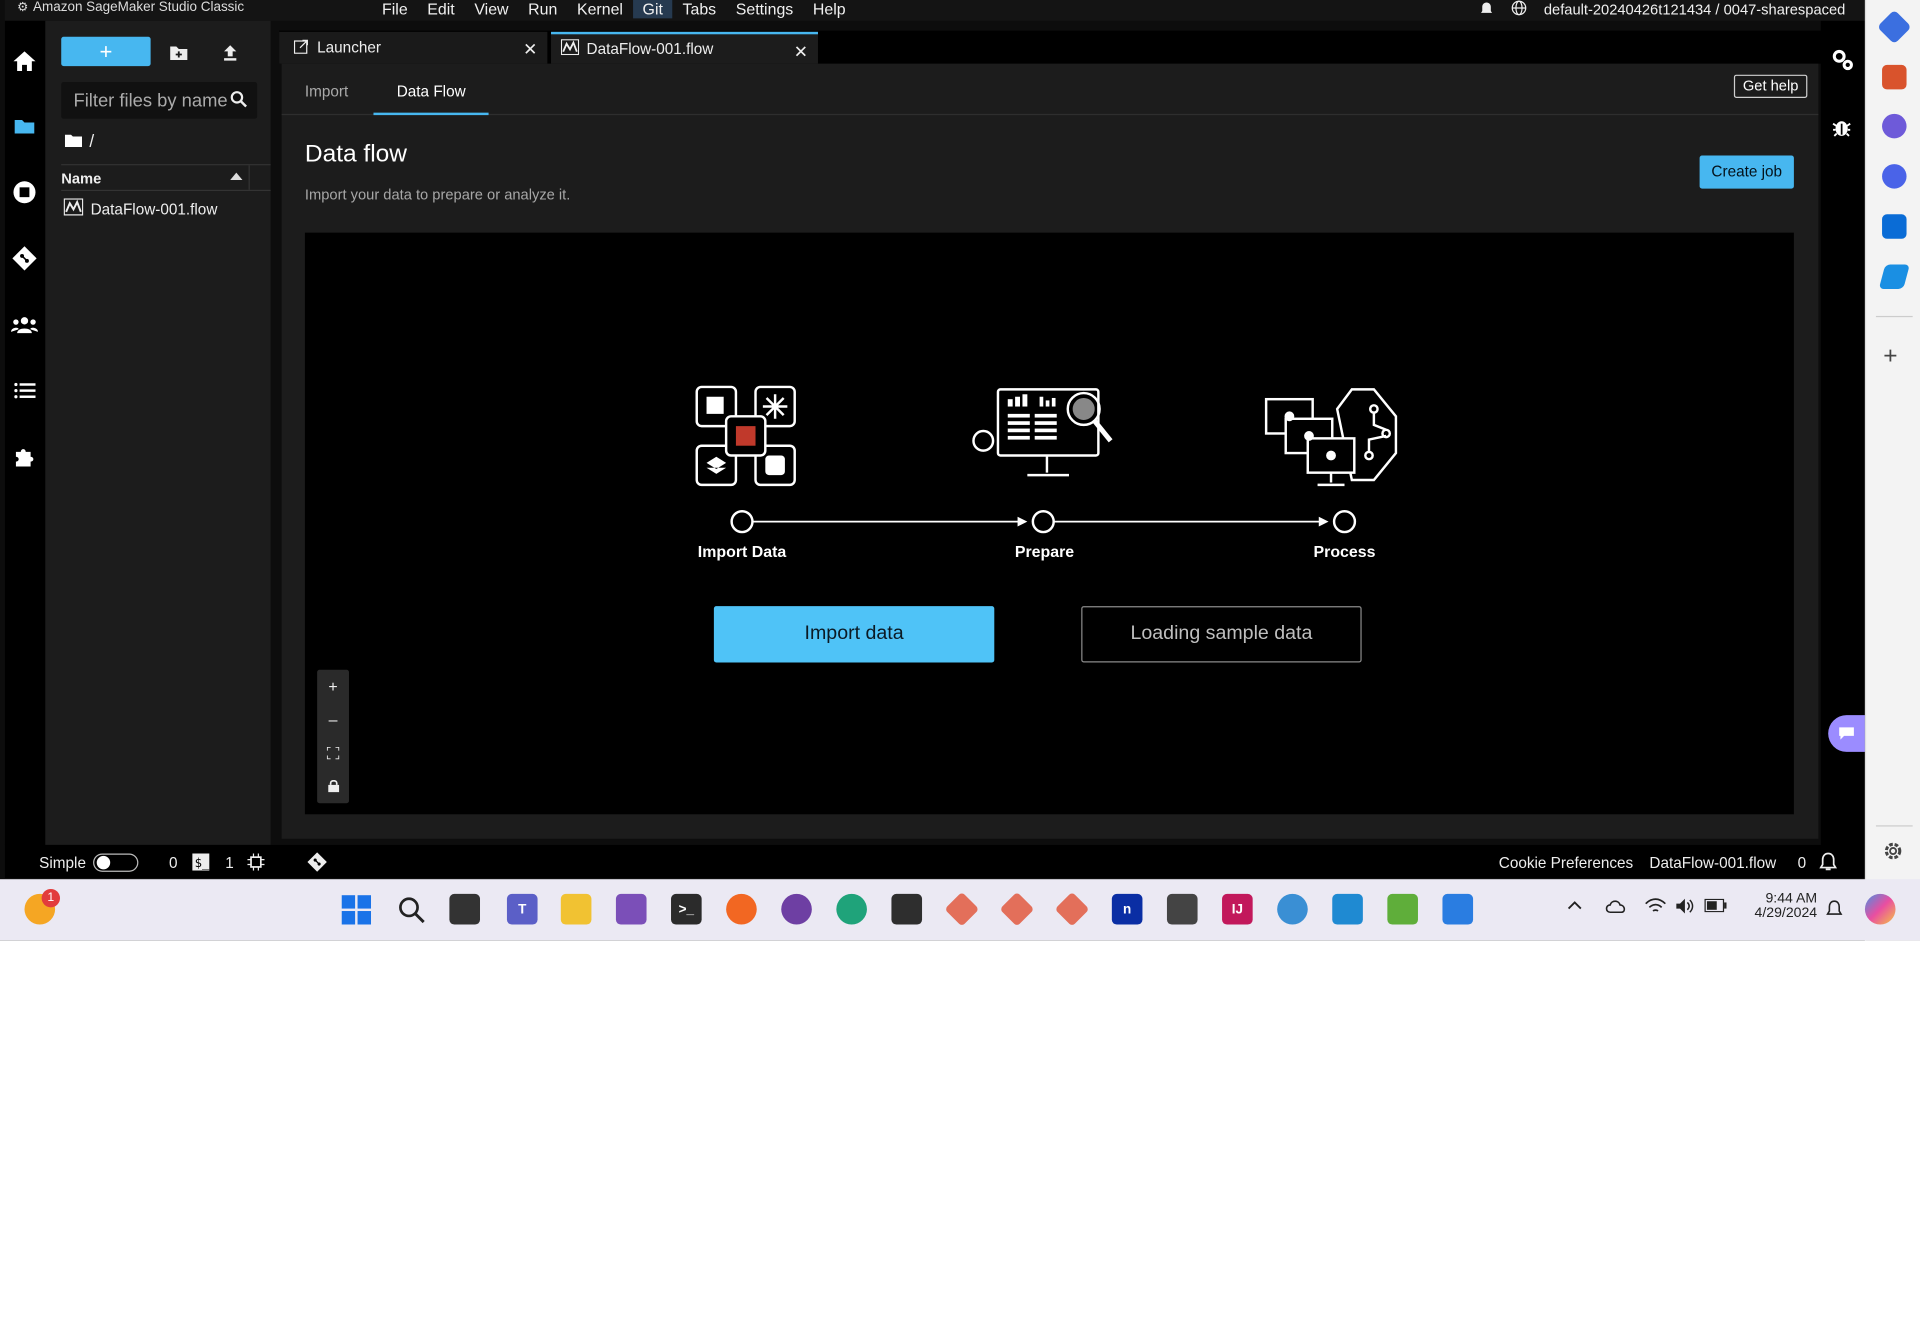  What do you see at coordinates (796, 909) in the screenshot?
I see `github-desktop-icon` at bounding box center [796, 909].